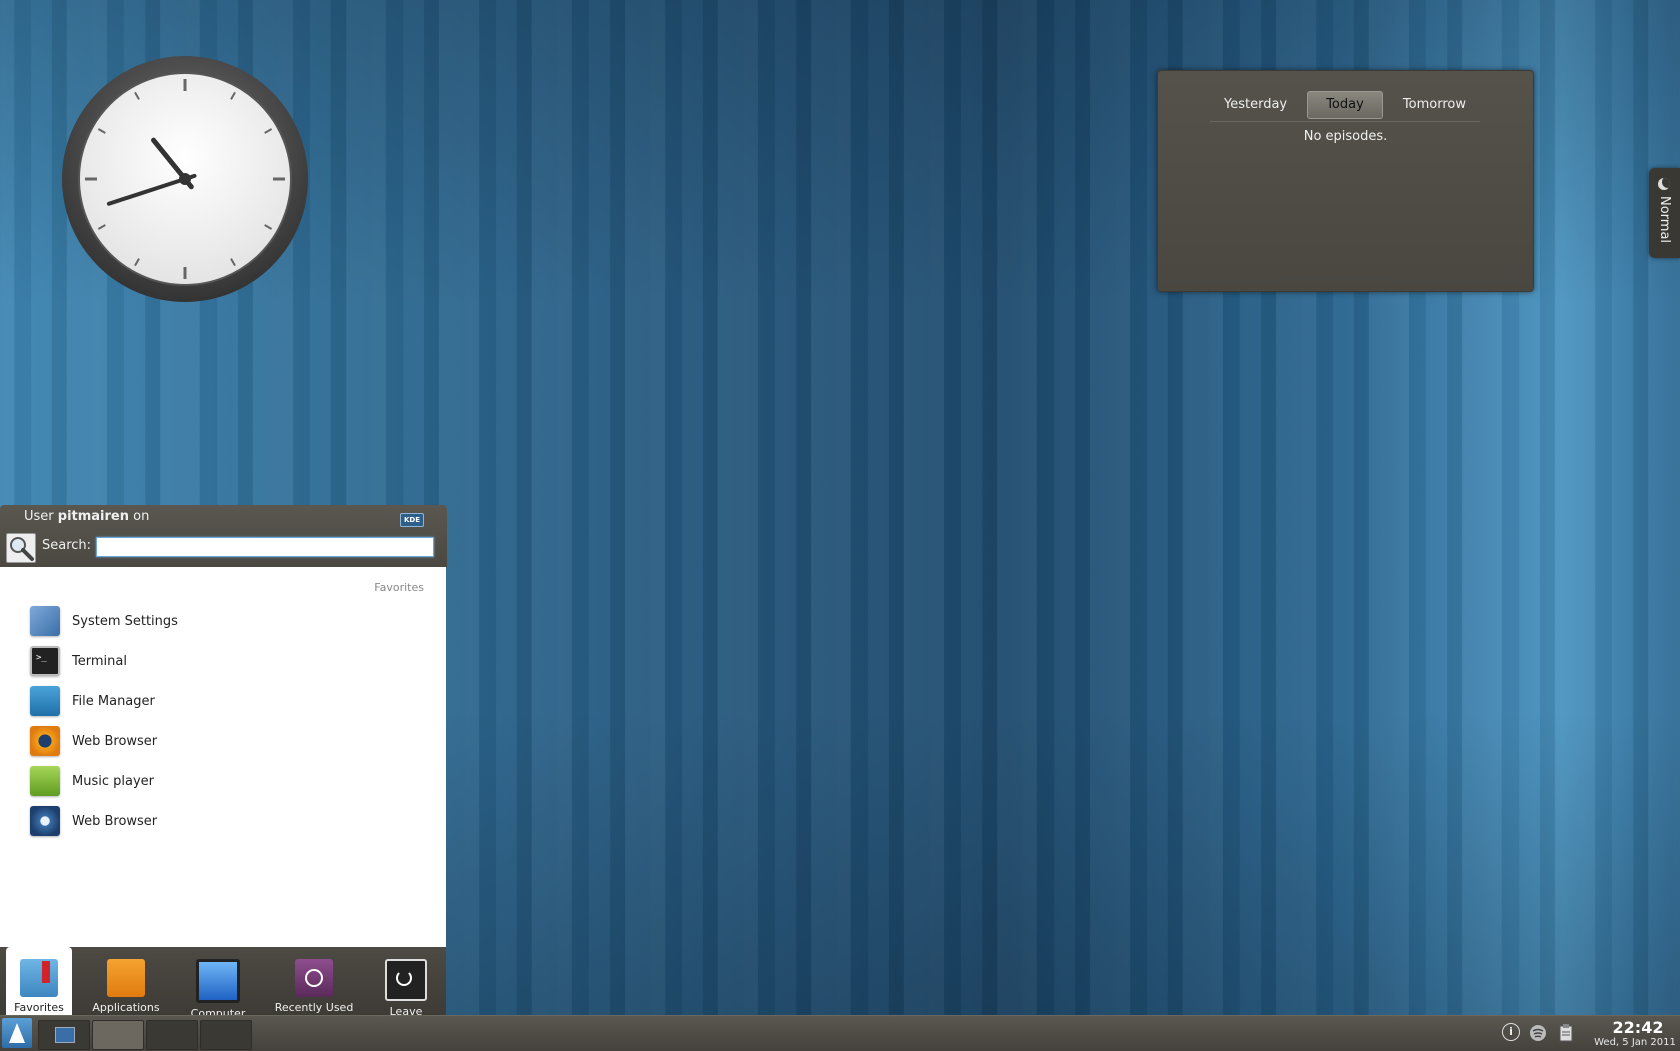  I want to click on favorite-label: File Manager, so click(113, 701).